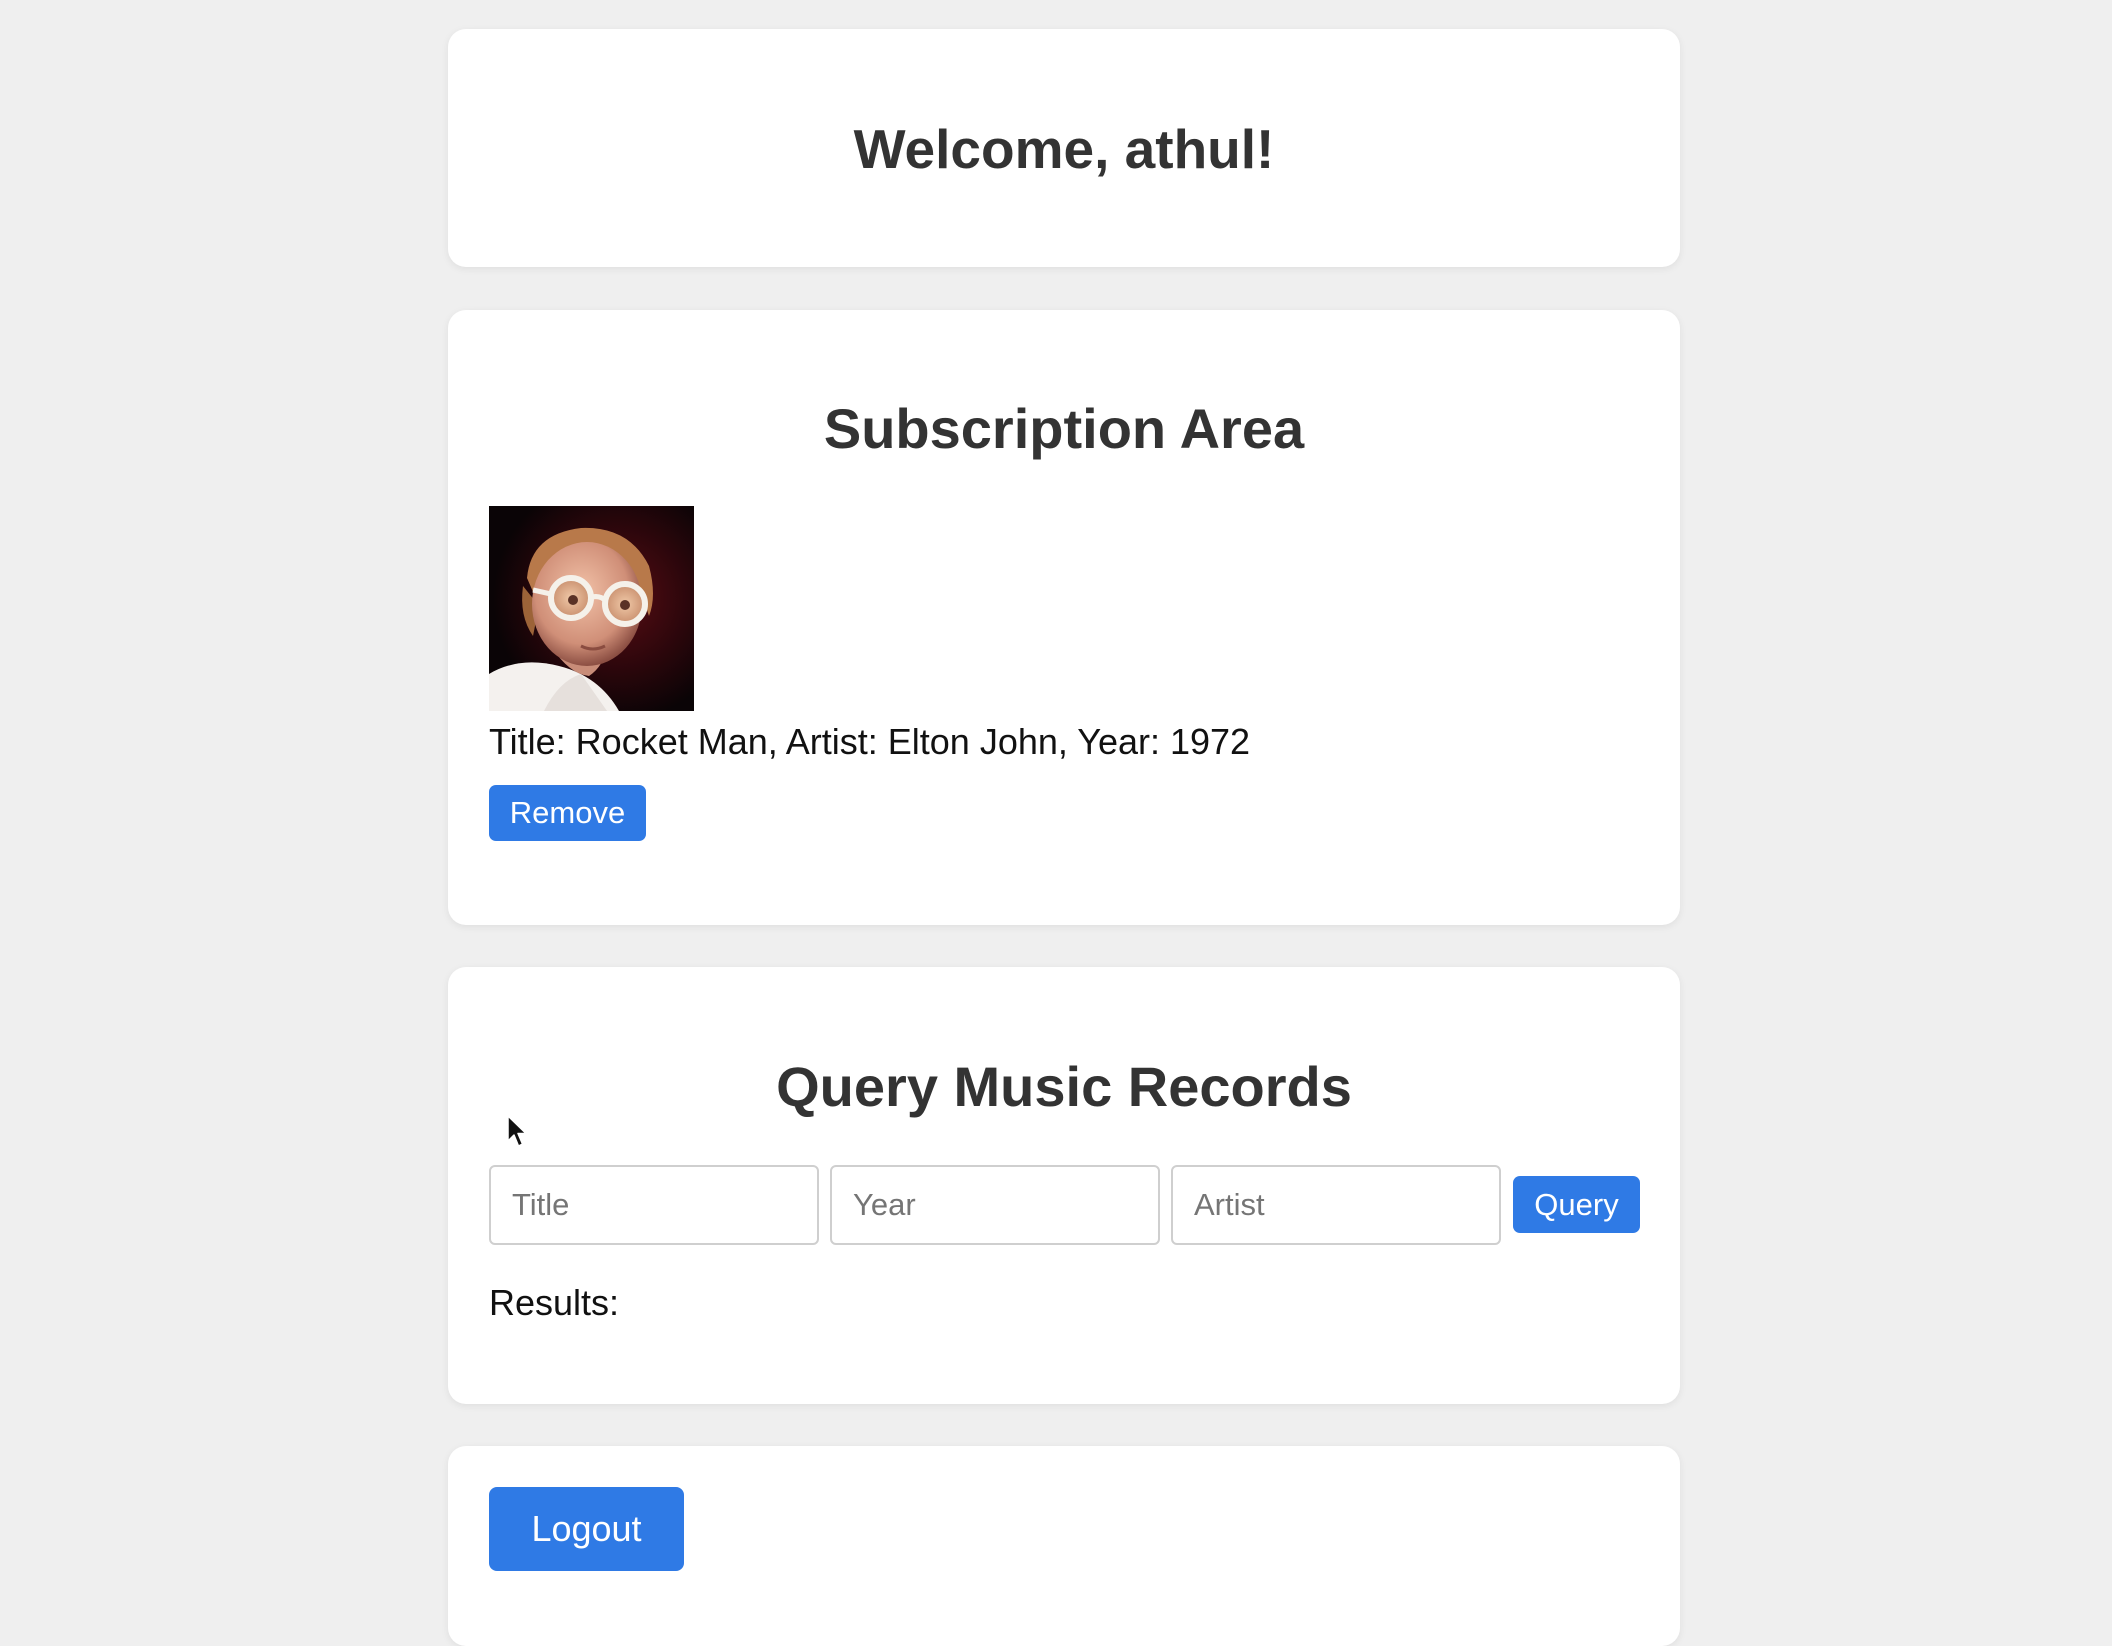 This screenshot has width=2112, height=1646. I want to click on subscription-heading: Subscription Area, so click(1064, 428).